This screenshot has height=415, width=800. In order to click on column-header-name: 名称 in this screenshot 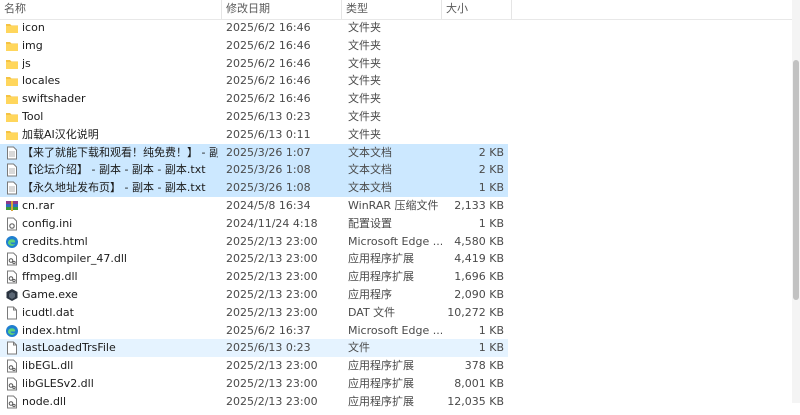, I will do `click(111, 9)`.